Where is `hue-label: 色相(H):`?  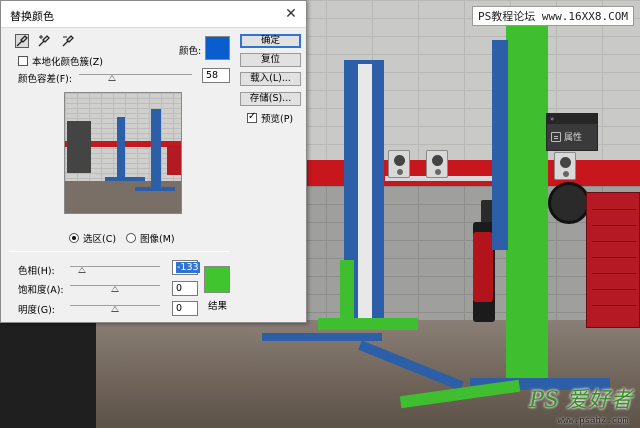
hue-label: 色相(H): is located at coordinates (36, 271).